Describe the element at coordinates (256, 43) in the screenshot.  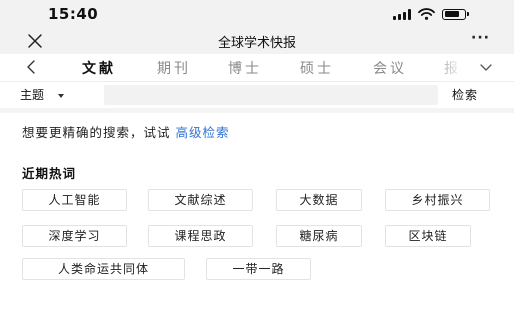
I see `page-title: 全球学术快报` at that location.